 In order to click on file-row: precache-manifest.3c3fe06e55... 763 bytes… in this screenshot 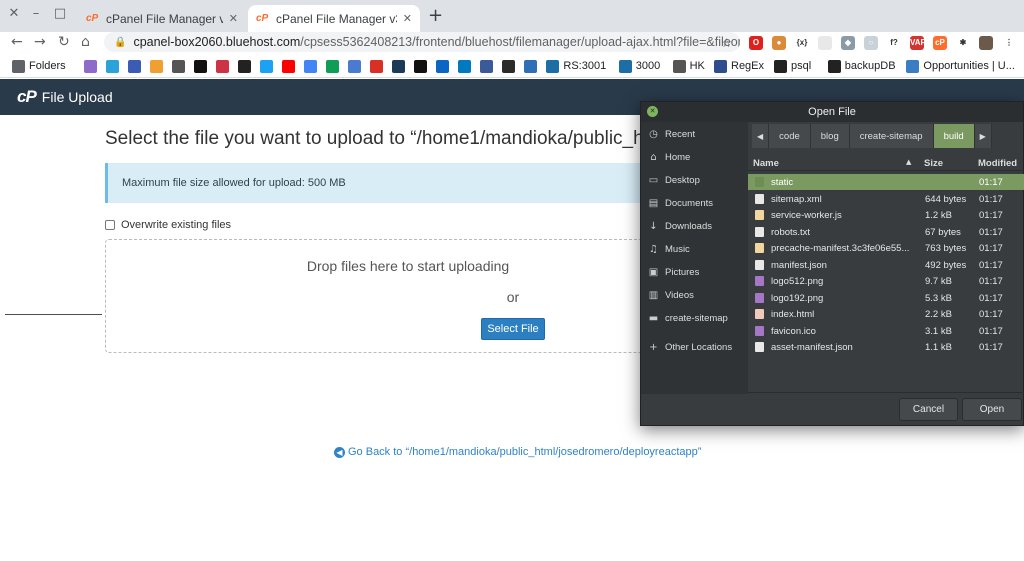, I will do `click(886, 248)`.